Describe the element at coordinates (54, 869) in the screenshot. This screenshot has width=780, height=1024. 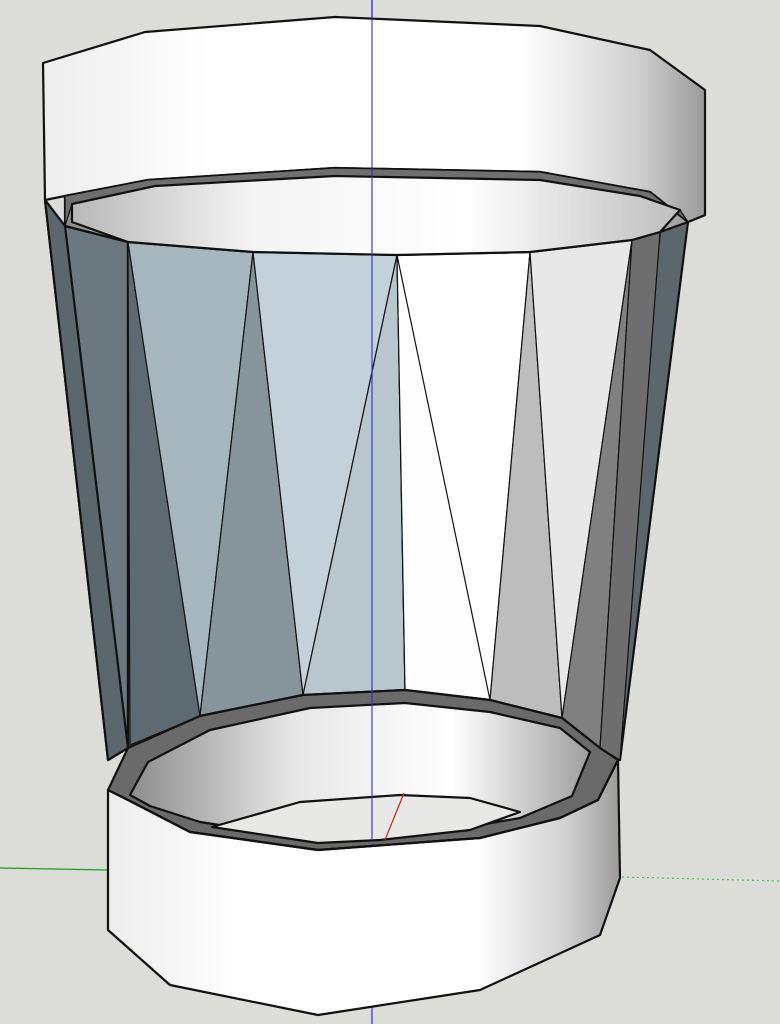
I see `green-axis-line` at that location.